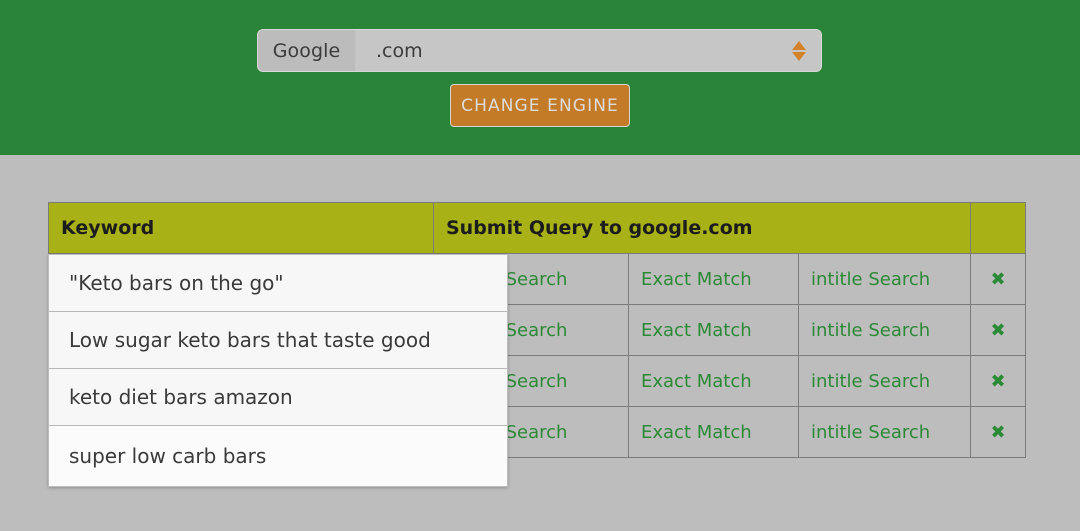  What do you see at coordinates (306, 50) in the screenshot?
I see `engine-name-label: Google` at bounding box center [306, 50].